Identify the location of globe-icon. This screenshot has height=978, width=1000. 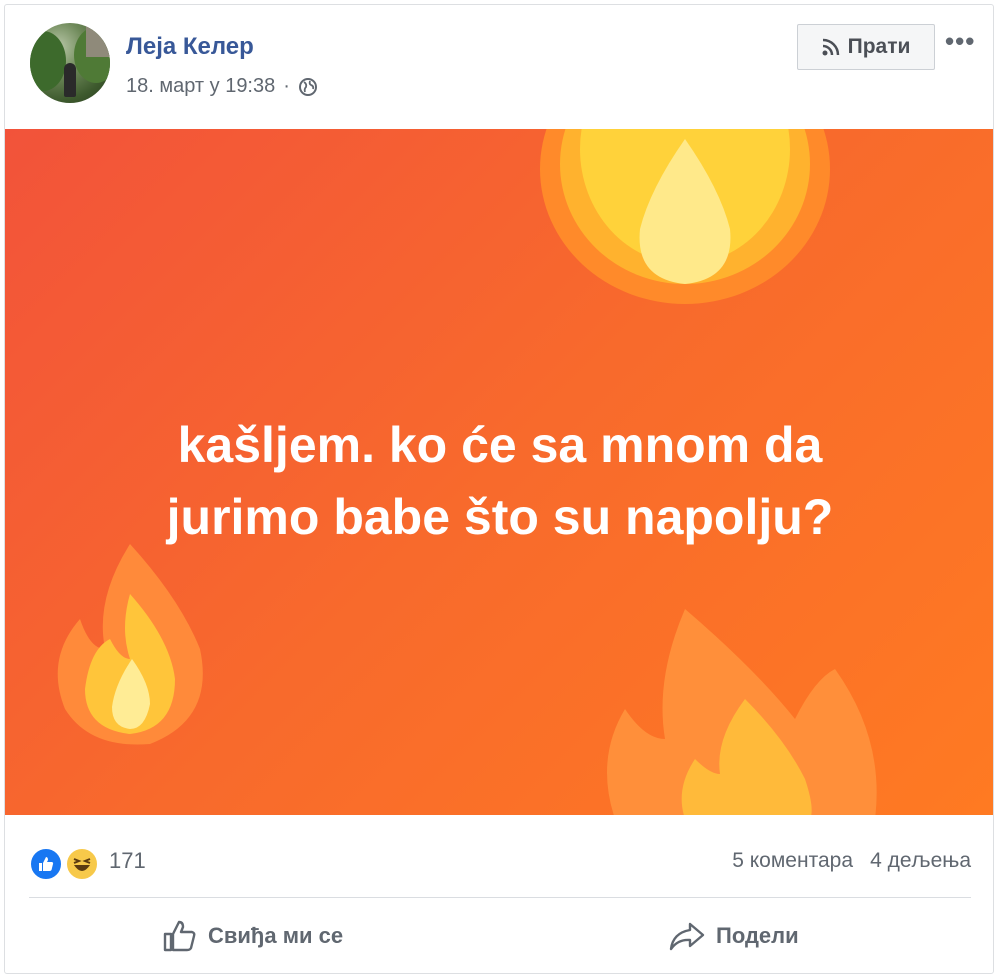
(308, 87).